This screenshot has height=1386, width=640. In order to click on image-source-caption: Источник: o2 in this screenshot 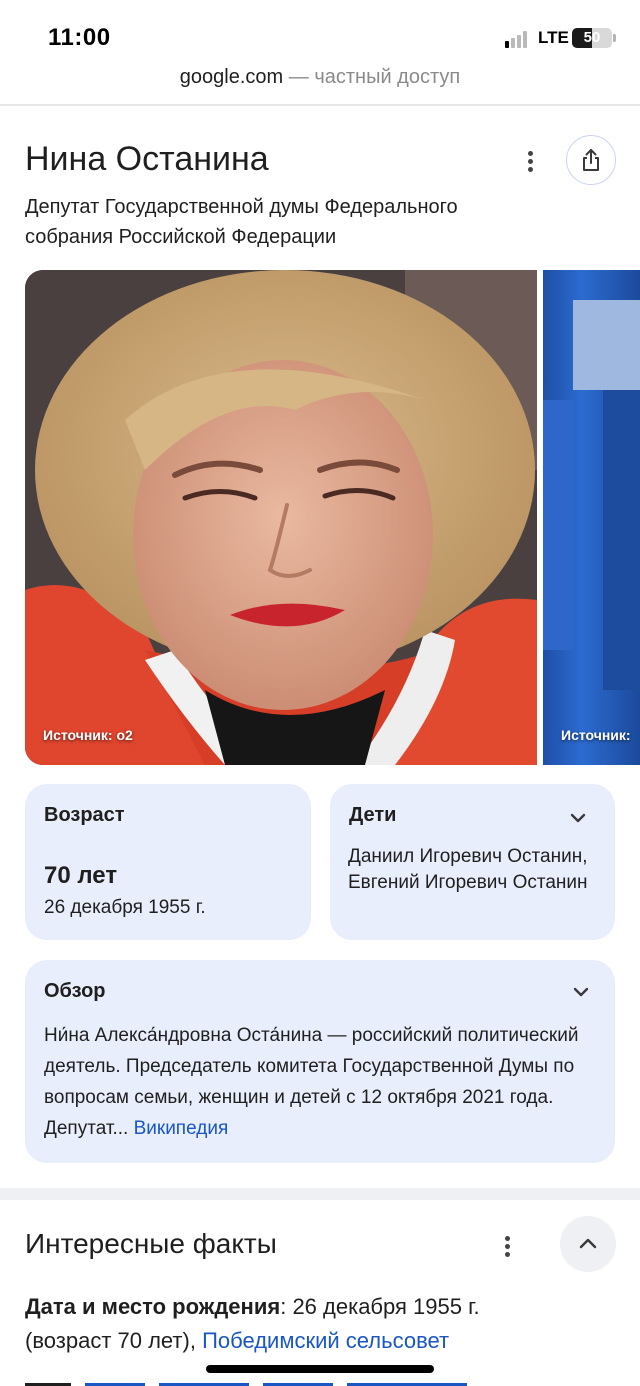, I will do `click(88, 735)`.